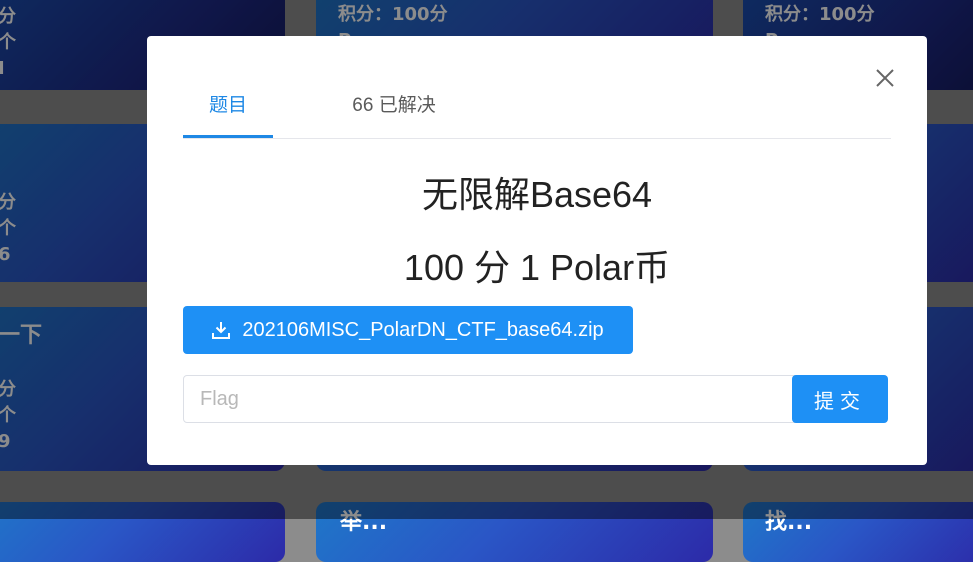  What do you see at coordinates (537, 267) in the screenshot?
I see `challenge-points: 100 分 1 Polar币` at bounding box center [537, 267].